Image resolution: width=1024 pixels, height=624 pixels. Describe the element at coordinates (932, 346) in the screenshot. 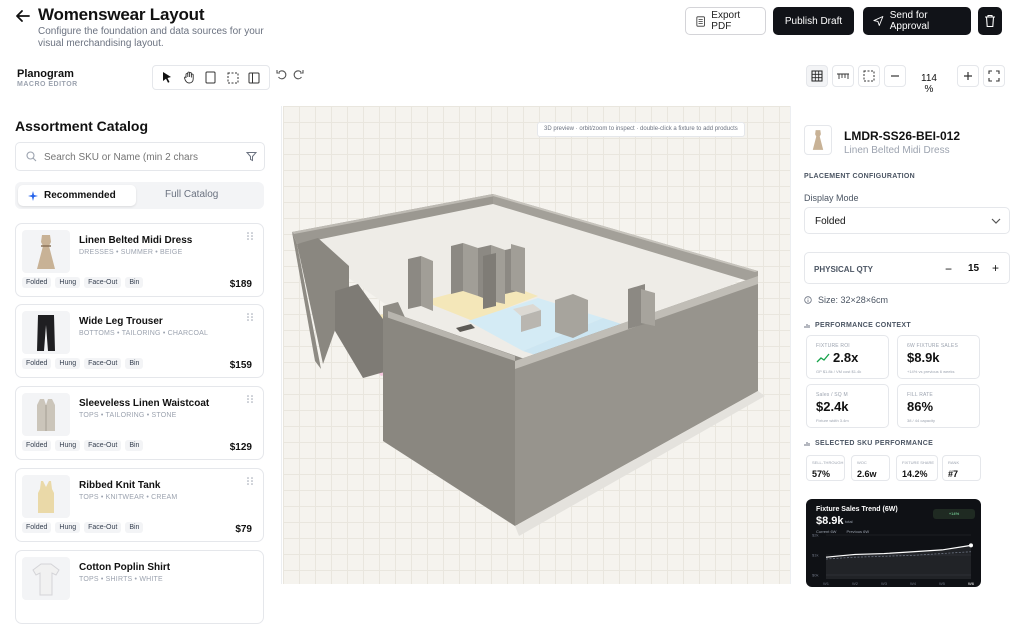

I see `metric-label: 6W FIXTURE SALES` at that location.